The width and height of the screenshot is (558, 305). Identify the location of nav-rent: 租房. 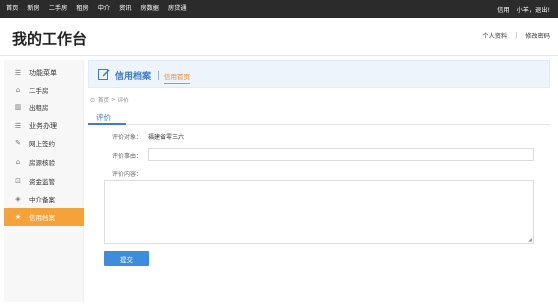
(82, 9).